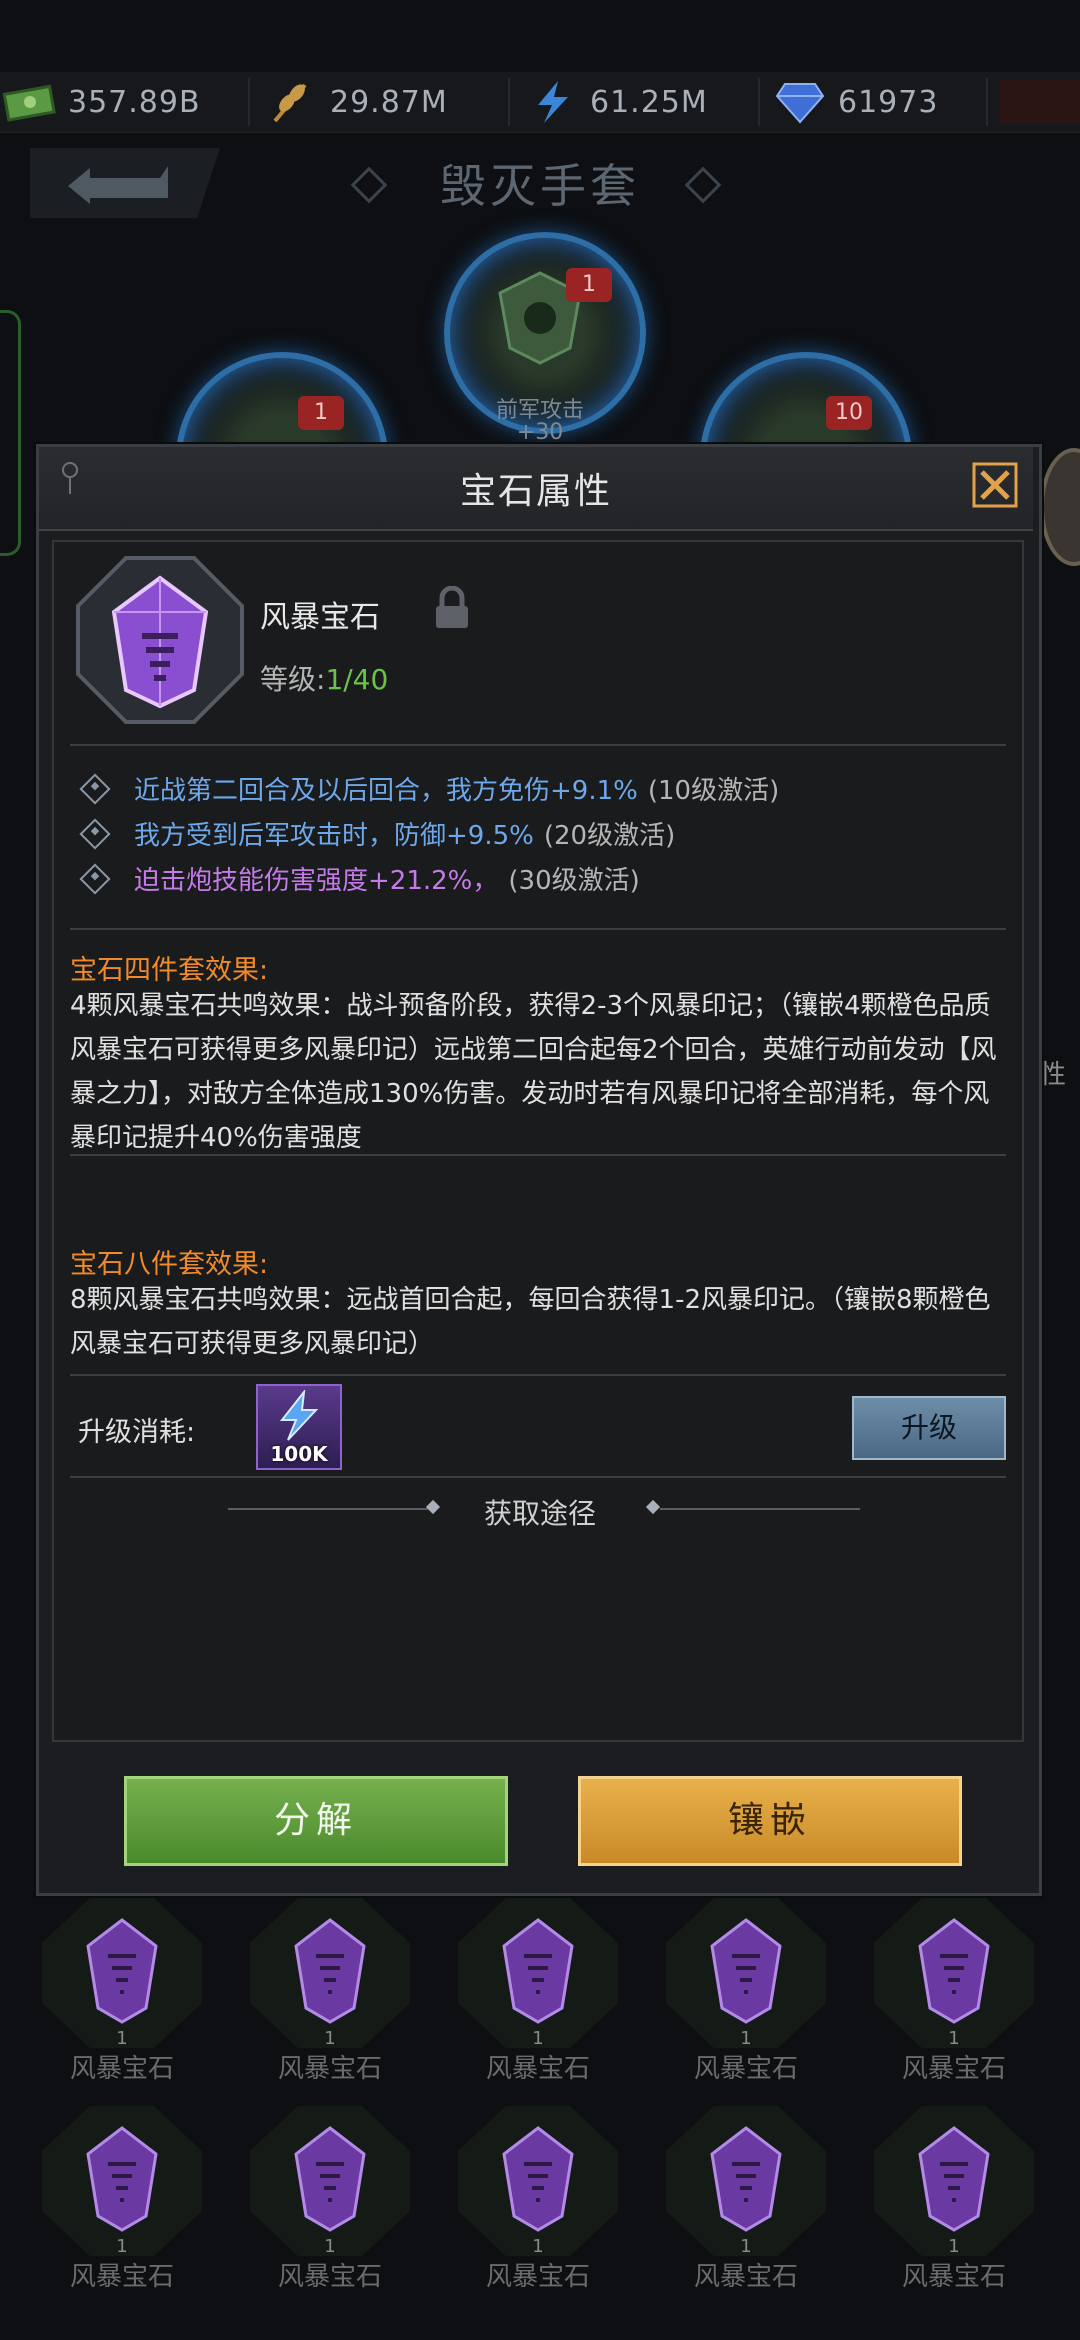 The image size is (1080, 2340). I want to click on upgrade-cost-item: 100K, so click(299, 1427).